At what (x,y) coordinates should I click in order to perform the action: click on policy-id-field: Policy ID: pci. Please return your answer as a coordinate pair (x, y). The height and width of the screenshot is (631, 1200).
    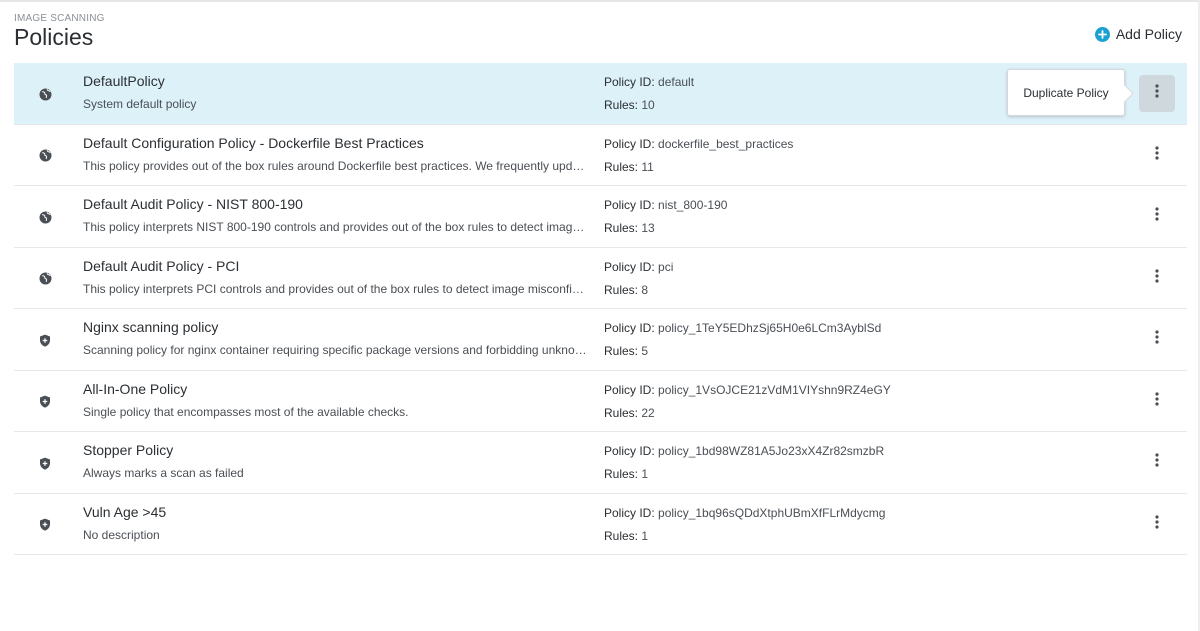
    Looking at the image, I should click on (638, 267).